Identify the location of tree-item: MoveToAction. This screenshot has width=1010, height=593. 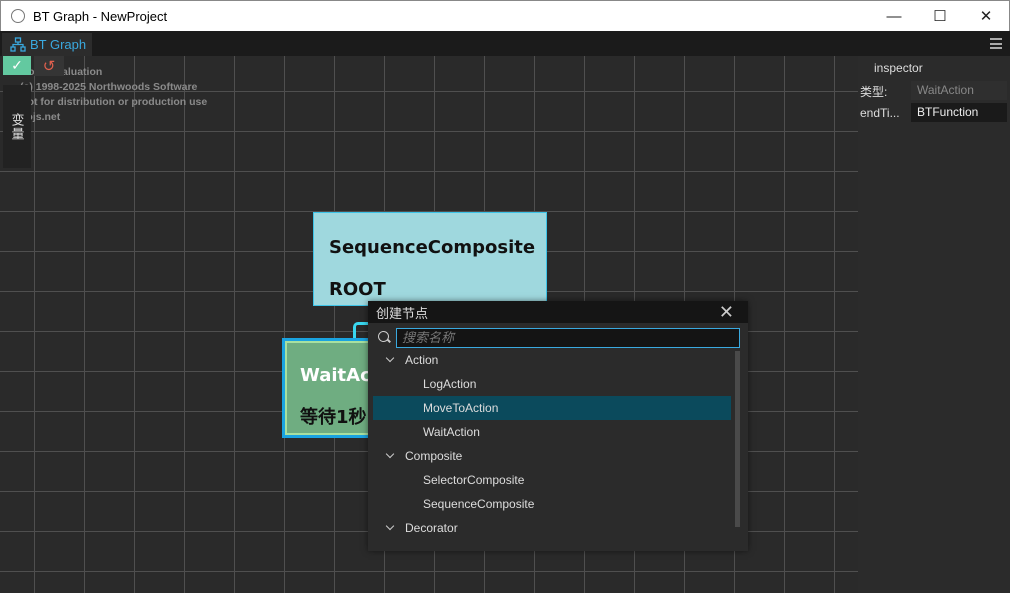
(552, 408).